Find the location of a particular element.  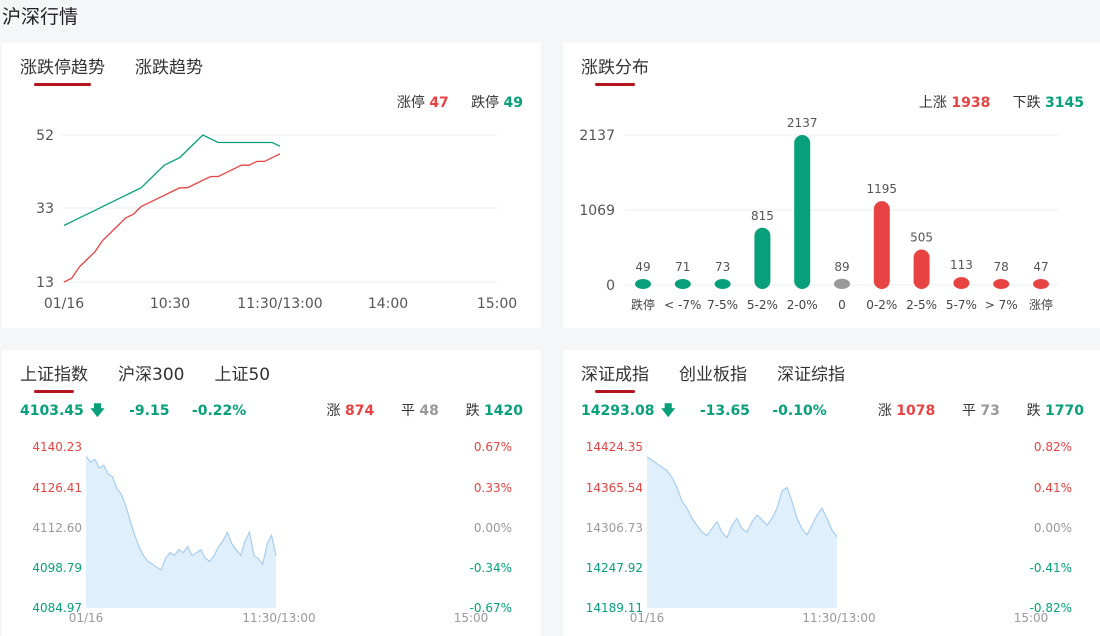

category-label: 跌停 is located at coordinates (643, 304).